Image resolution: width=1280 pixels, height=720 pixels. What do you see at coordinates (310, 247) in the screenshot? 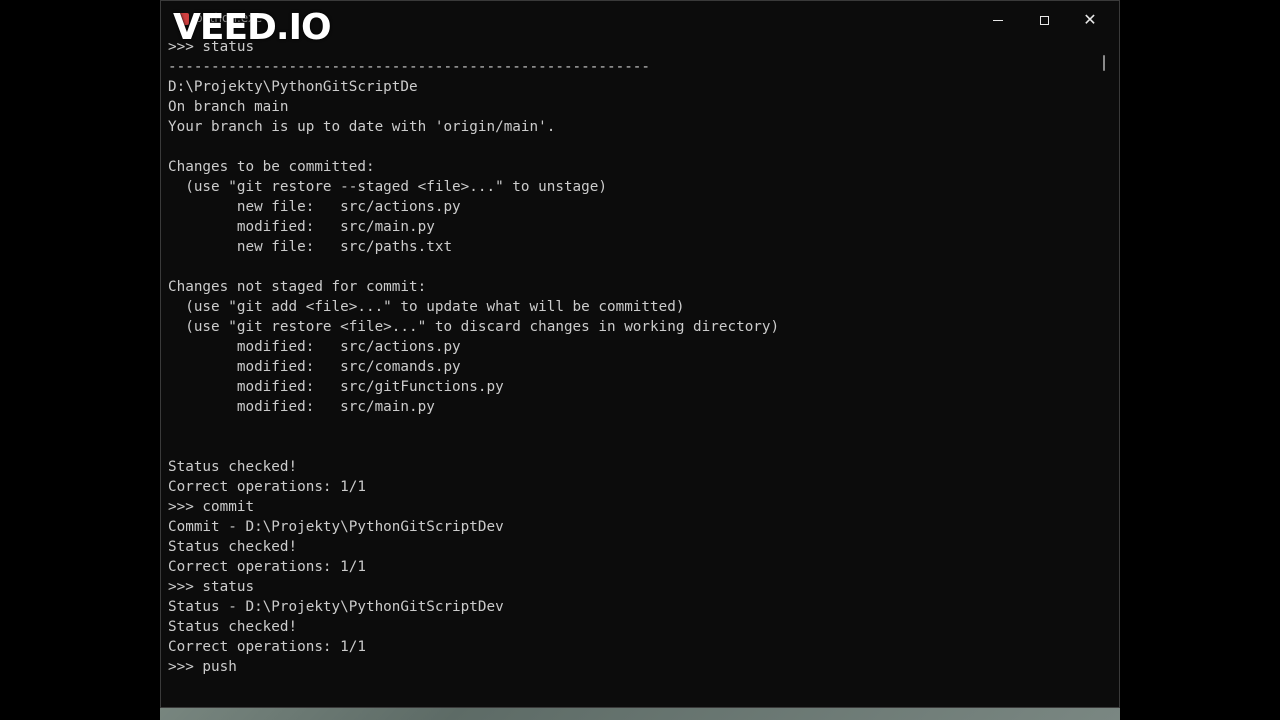
I see `console-line: new file: src/paths.txt` at bounding box center [310, 247].